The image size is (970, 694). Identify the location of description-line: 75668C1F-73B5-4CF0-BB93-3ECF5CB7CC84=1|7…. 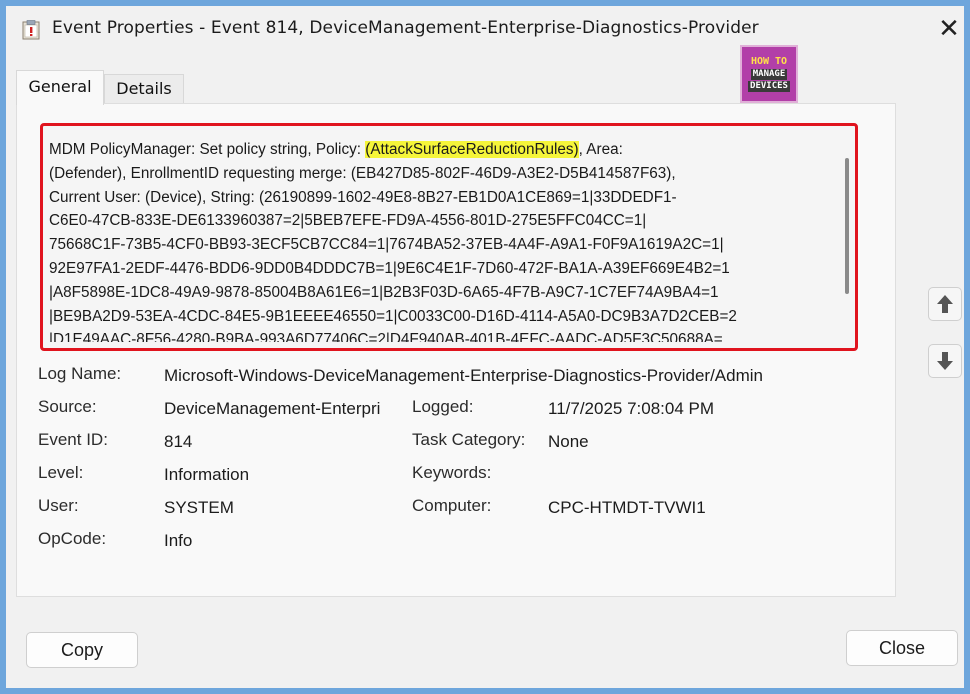
(386, 245).